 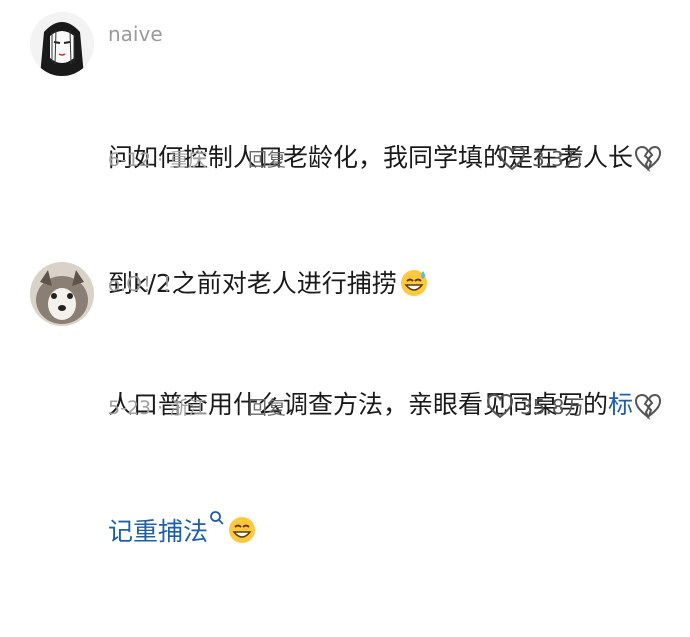 I want to click on like-button: 35.8万, so click(x=535, y=405).